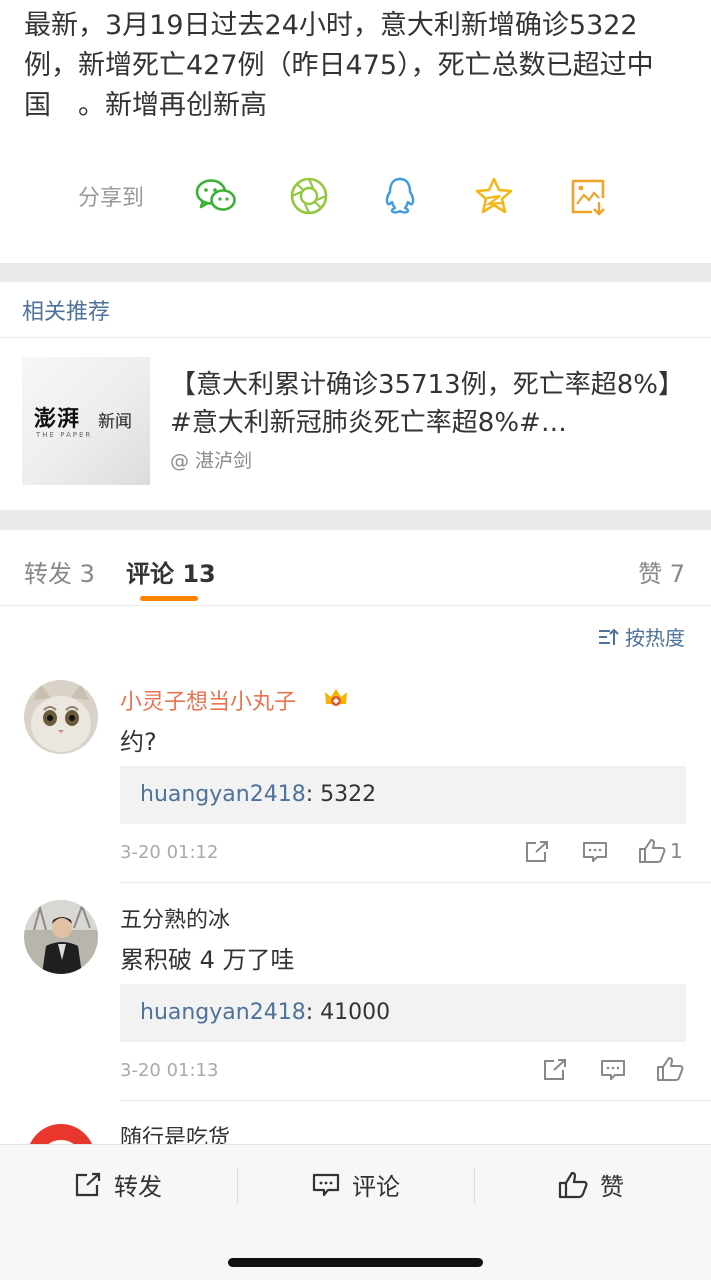 The image size is (711, 1280). What do you see at coordinates (59, 571) in the screenshot?
I see `tab-repost: 转发 3` at bounding box center [59, 571].